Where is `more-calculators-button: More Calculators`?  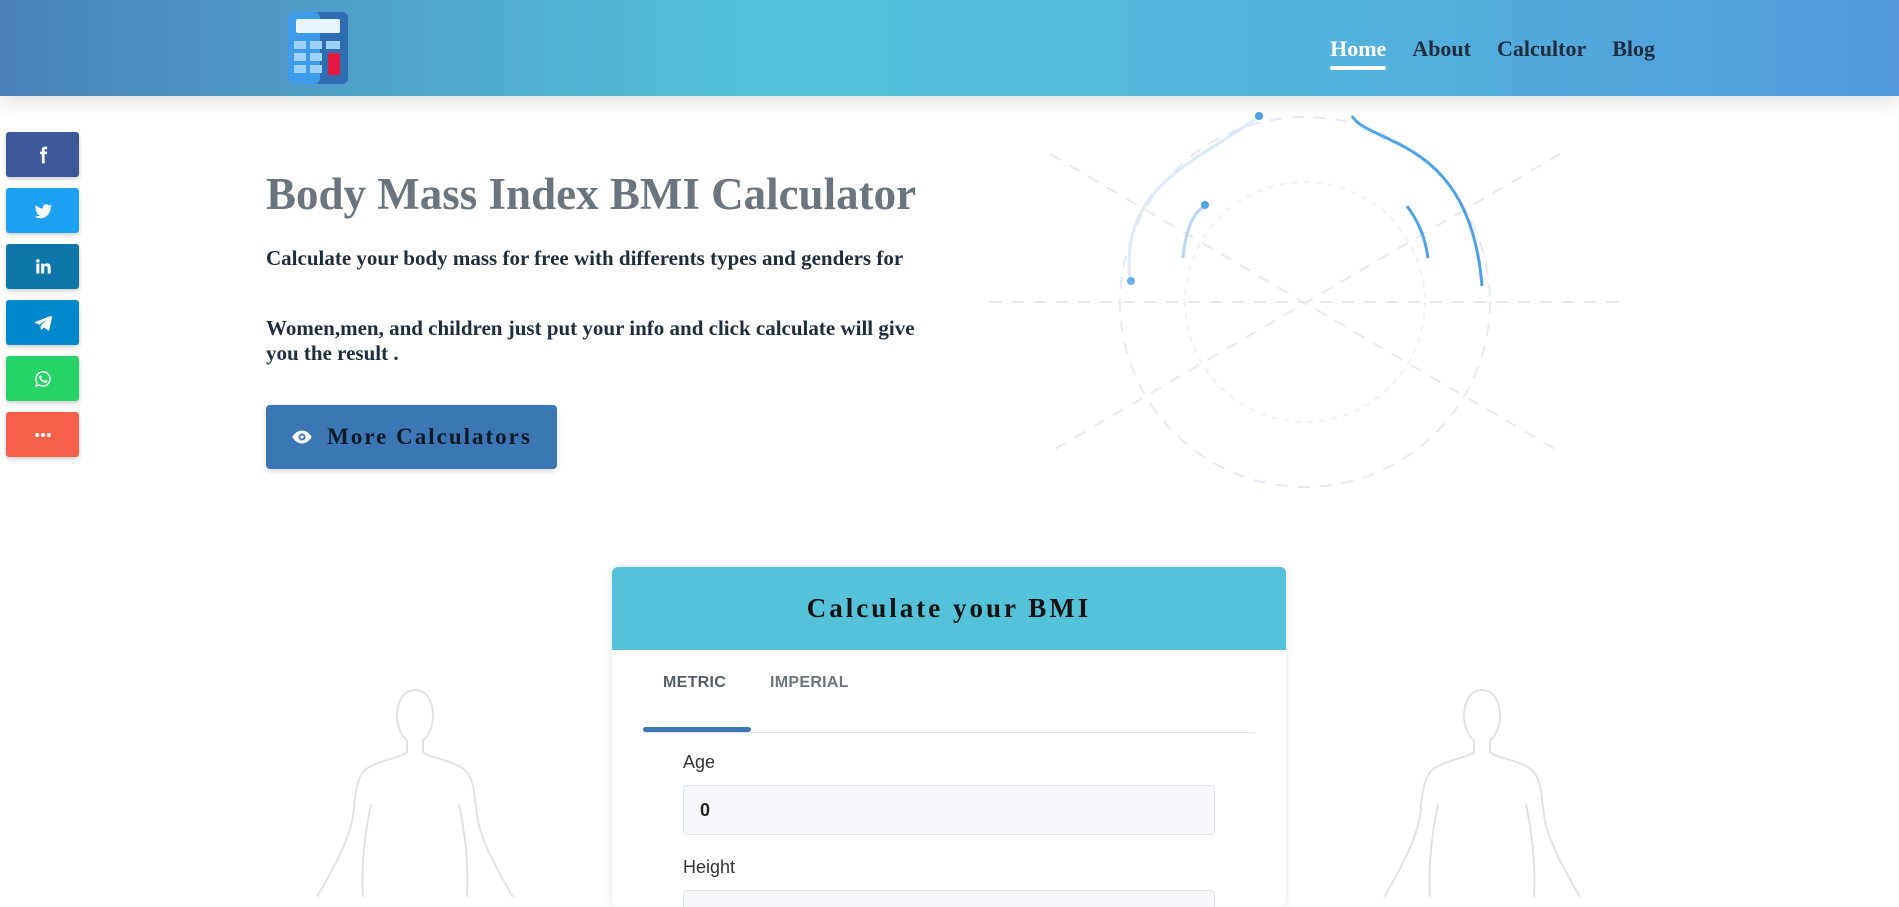 more-calculators-button: More Calculators is located at coordinates (411, 437).